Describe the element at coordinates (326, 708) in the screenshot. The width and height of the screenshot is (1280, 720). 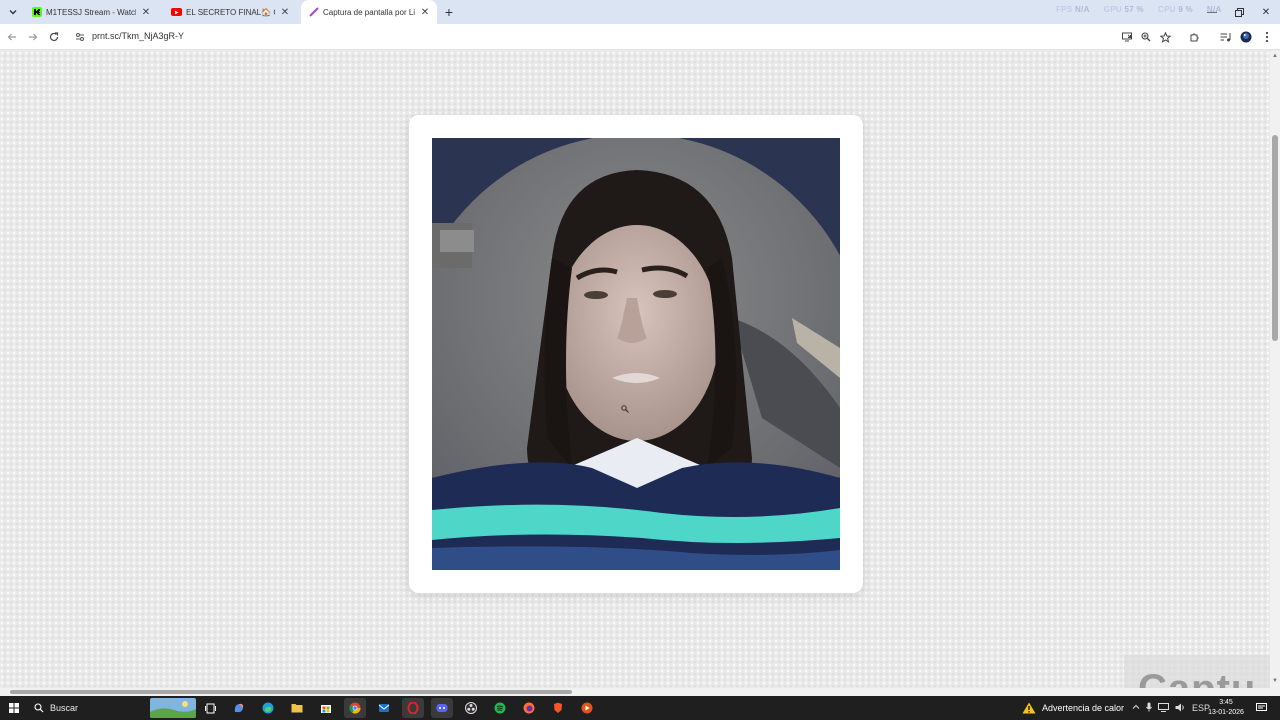
I see `microsoft-store-icon` at that location.